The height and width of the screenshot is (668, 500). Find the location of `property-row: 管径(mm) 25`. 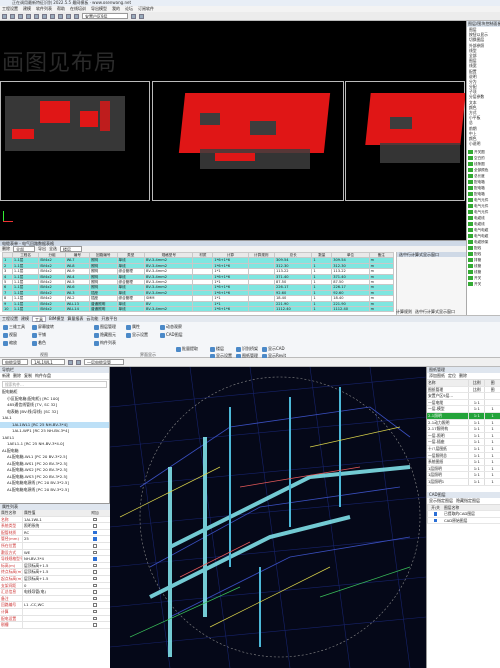

property-row: 管径(mm) 25 is located at coordinates (55, 539).